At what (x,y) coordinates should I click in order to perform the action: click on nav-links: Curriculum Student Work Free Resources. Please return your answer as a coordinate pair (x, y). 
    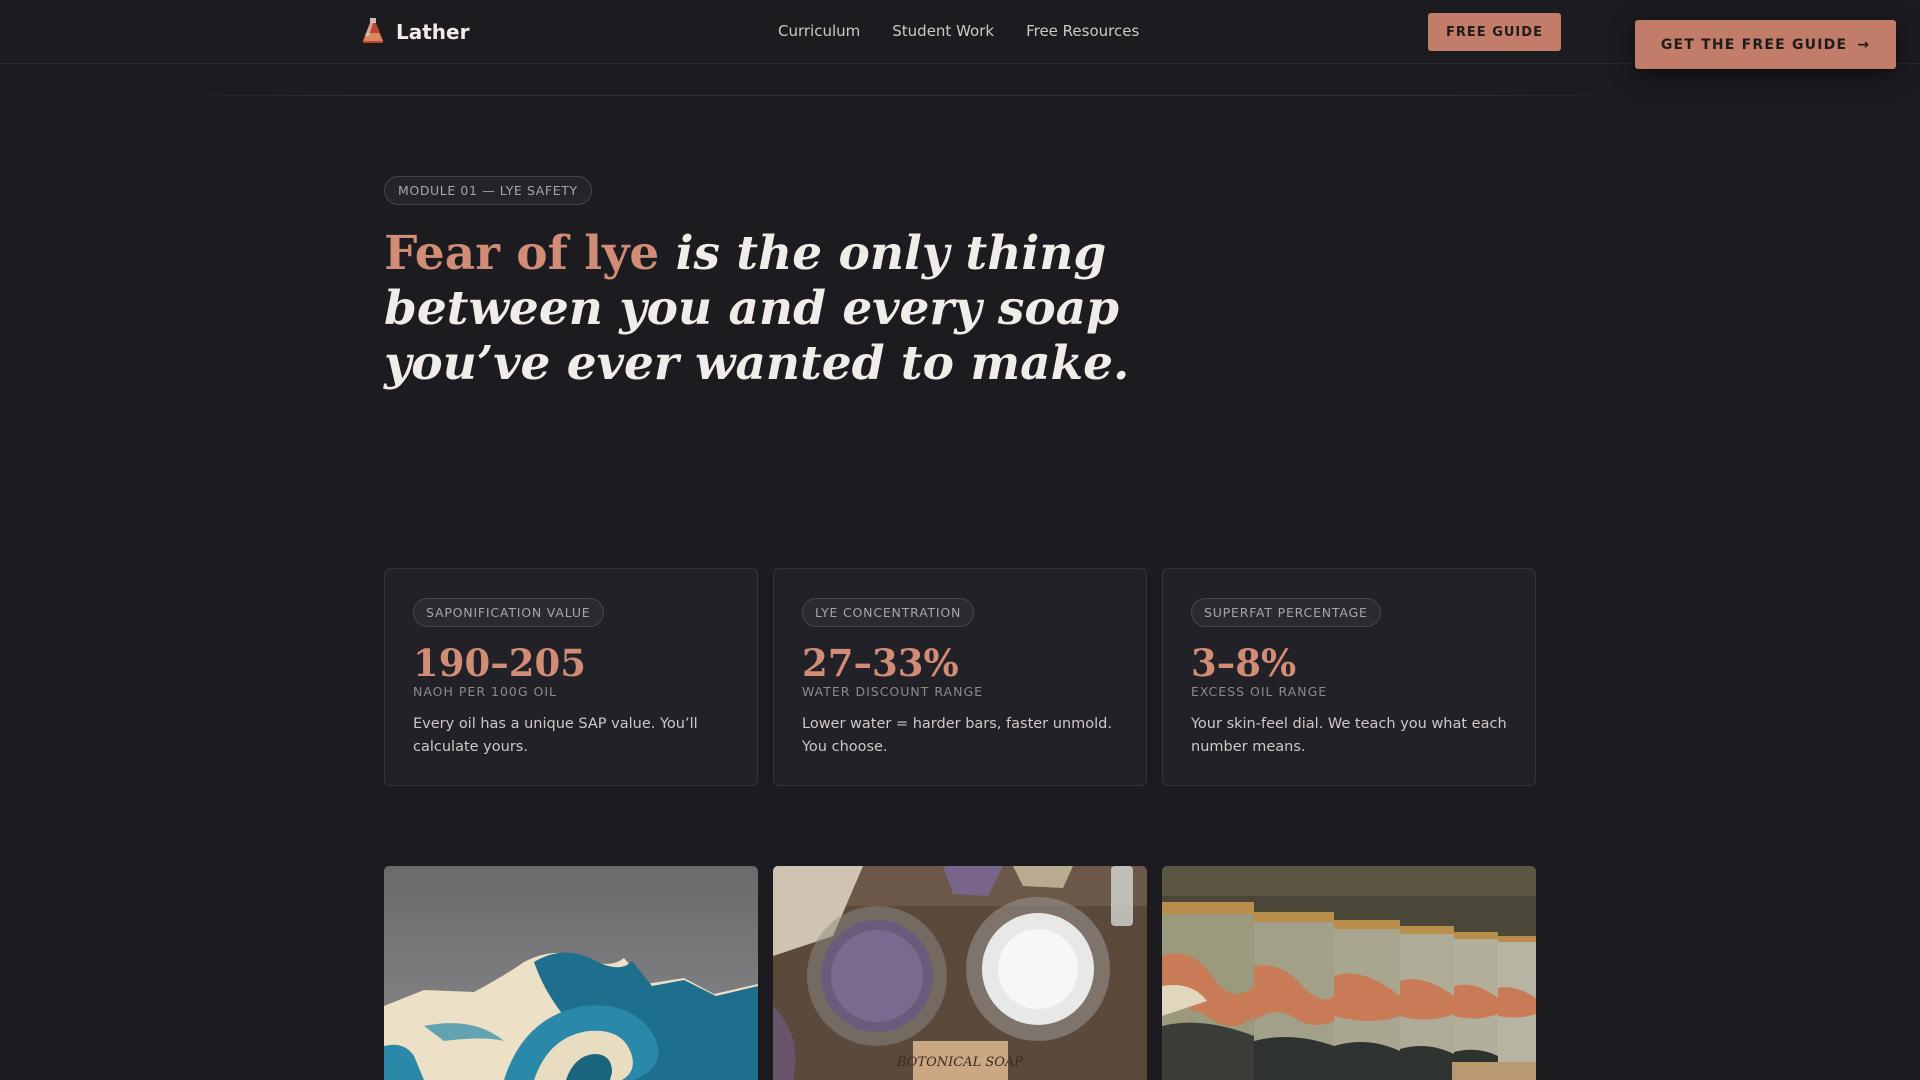
    Looking at the image, I should click on (958, 31).